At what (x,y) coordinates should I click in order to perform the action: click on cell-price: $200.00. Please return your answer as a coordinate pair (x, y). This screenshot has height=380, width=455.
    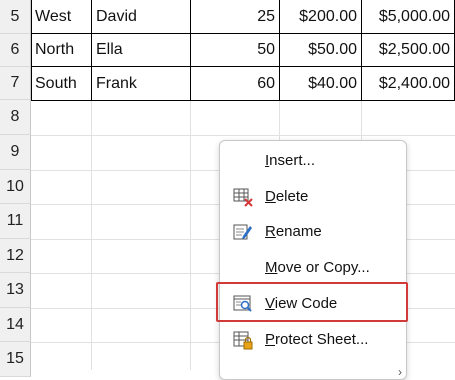
    Looking at the image, I should click on (321, 17).